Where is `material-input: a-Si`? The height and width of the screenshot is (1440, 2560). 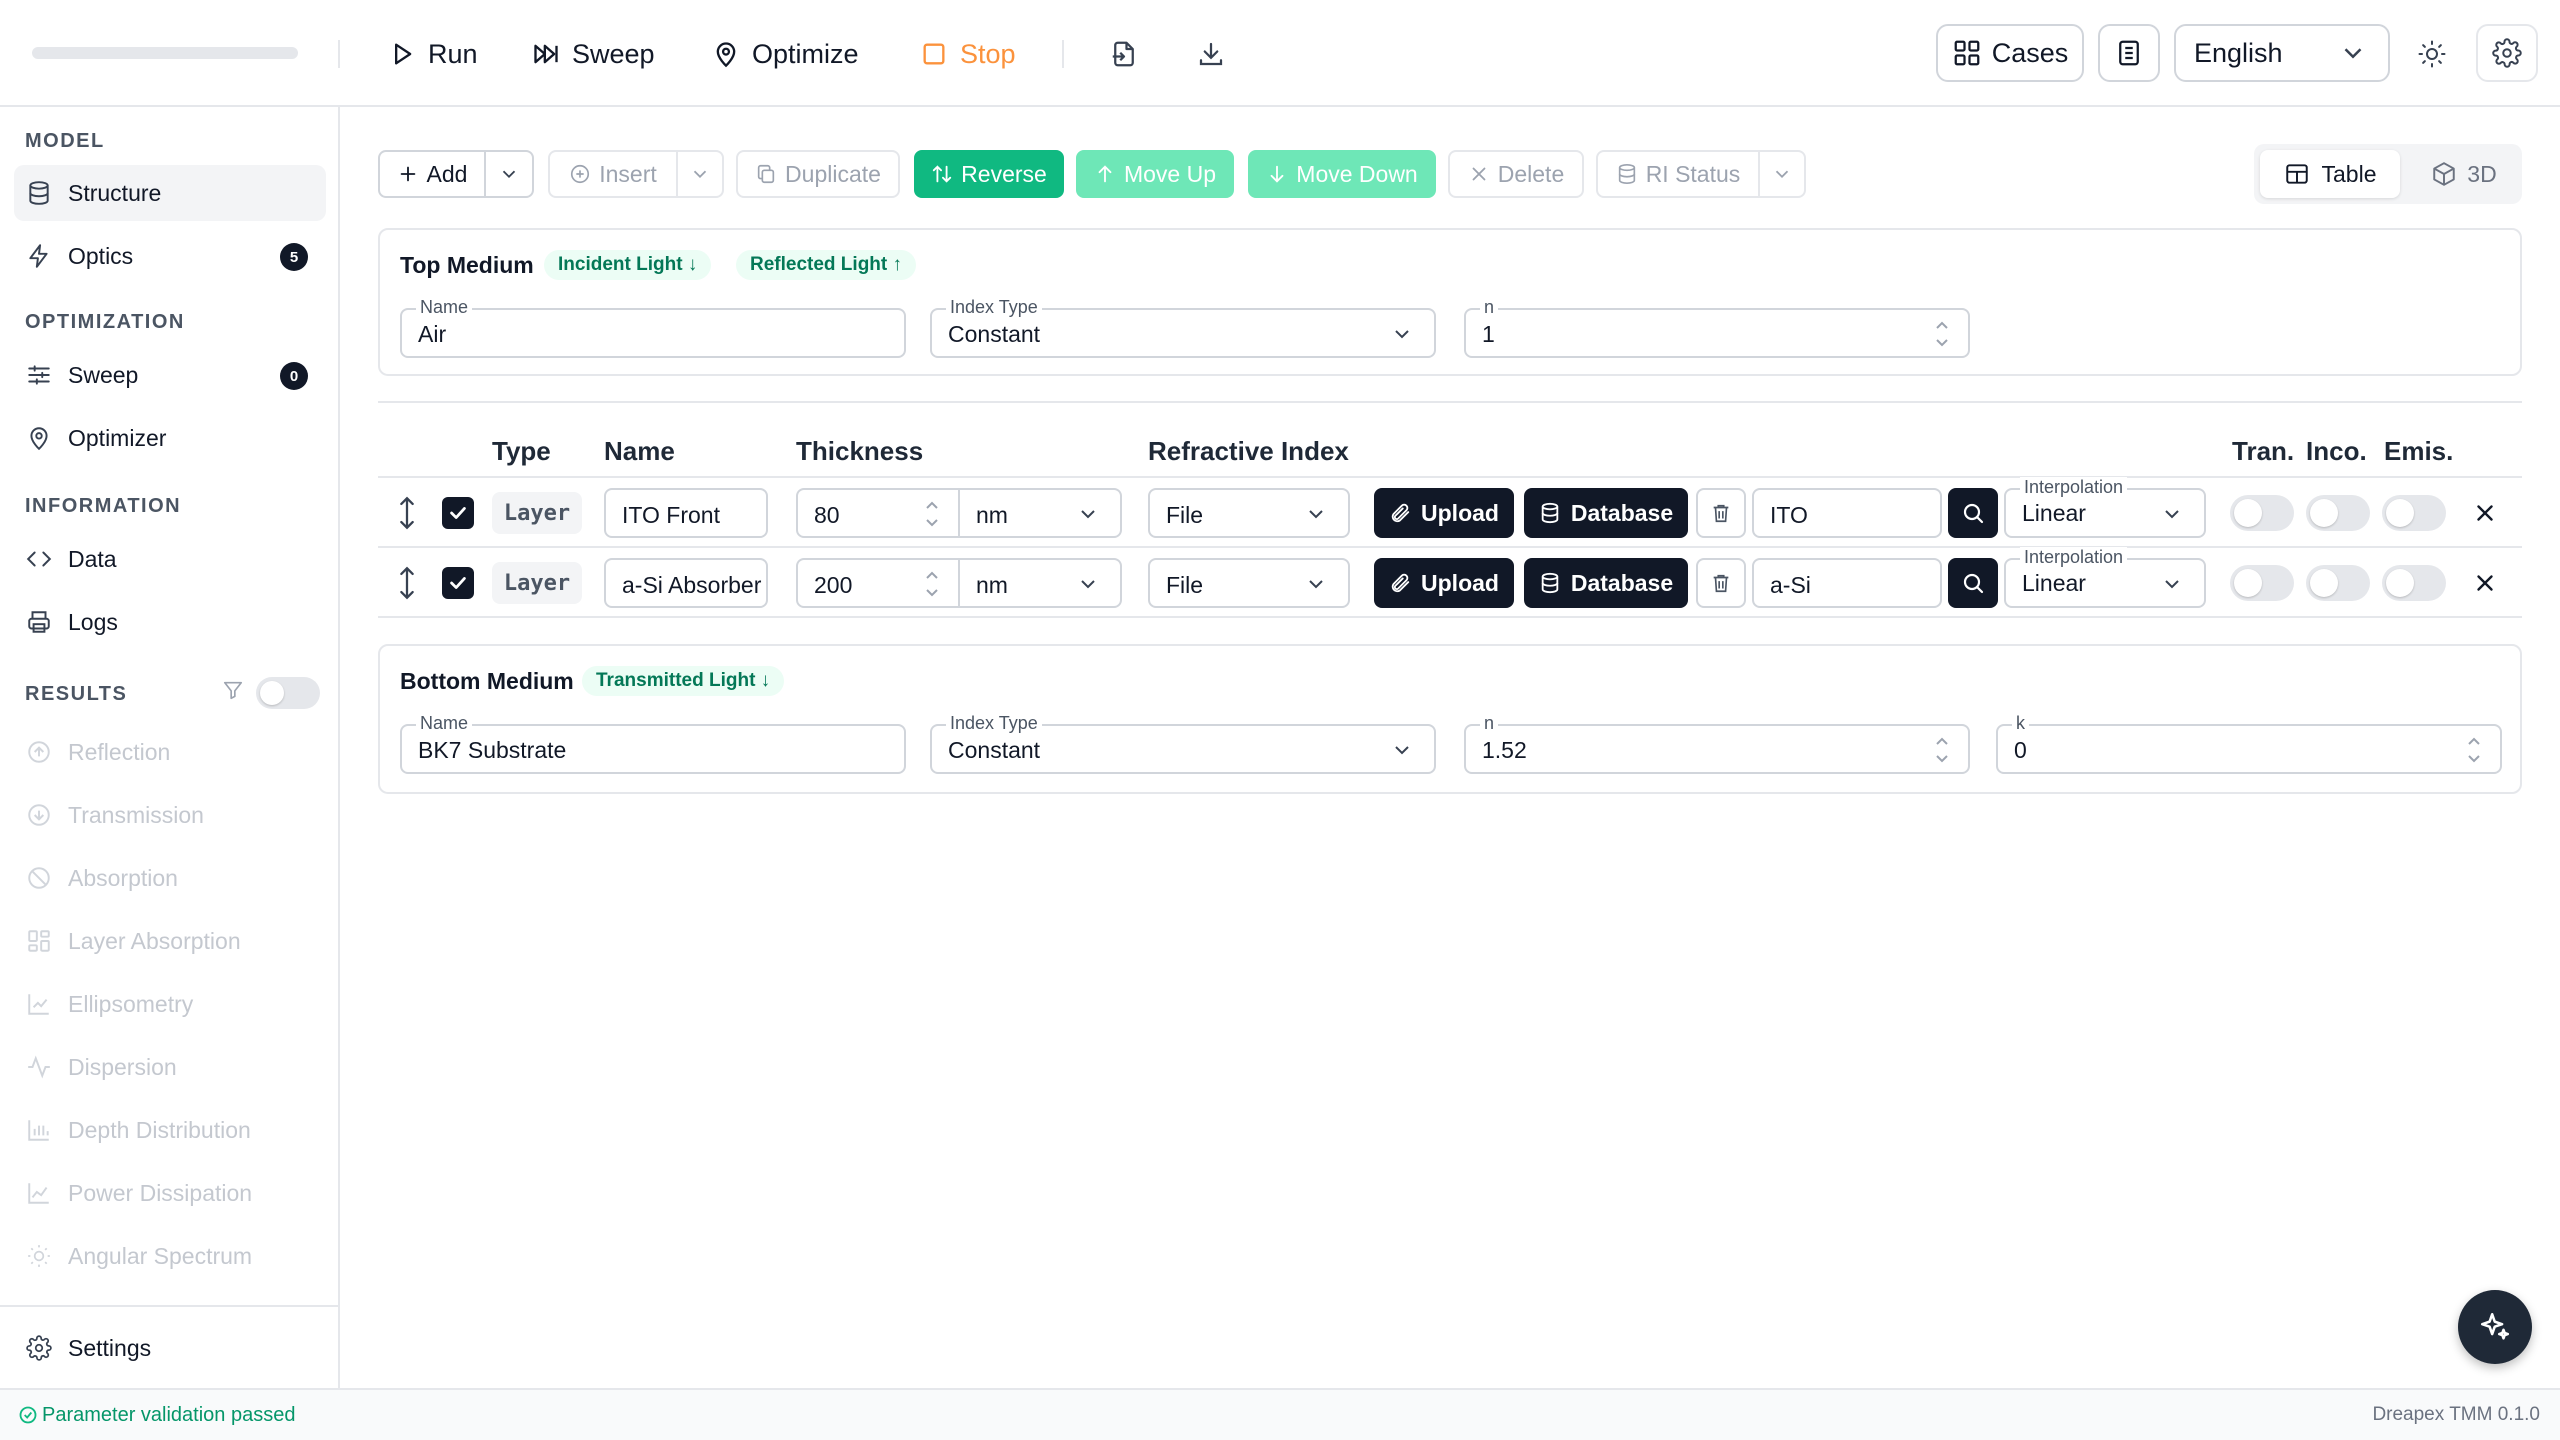 material-input: a-Si is located at coordinates (1847, 583).